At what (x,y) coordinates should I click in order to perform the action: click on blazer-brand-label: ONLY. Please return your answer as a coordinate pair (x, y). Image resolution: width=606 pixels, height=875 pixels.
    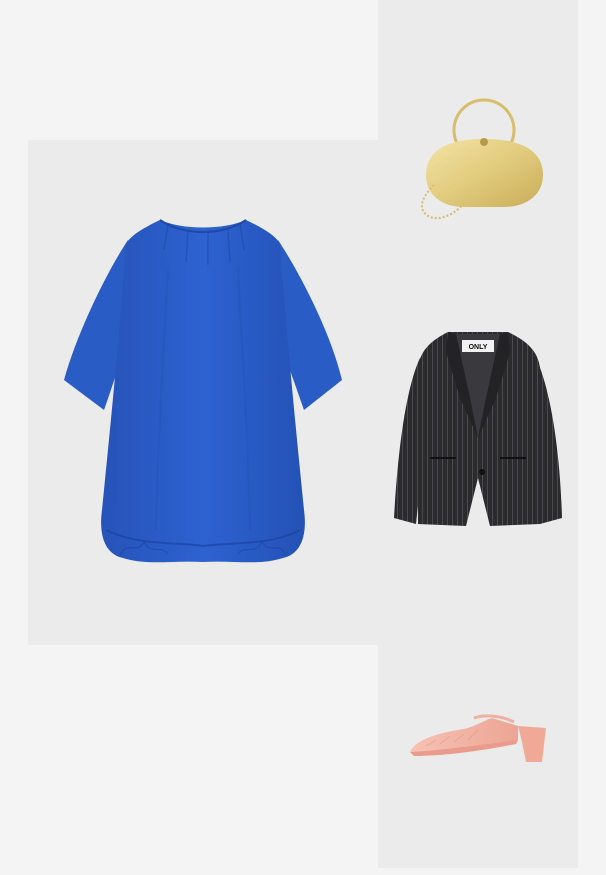
    Looking at the image, I should click on (478, 347).